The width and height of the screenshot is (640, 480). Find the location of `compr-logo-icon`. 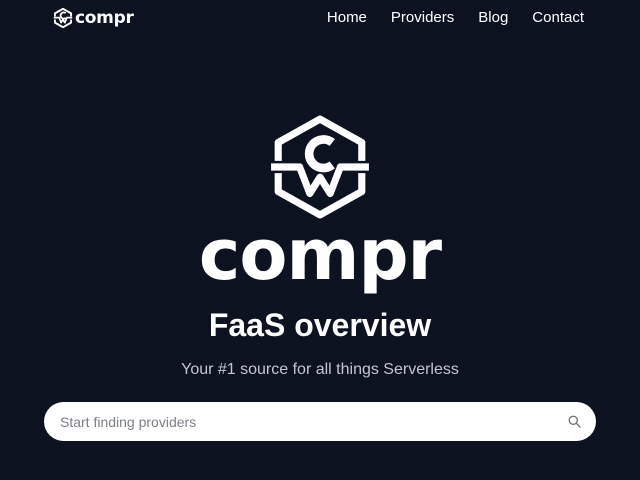

compr-logo-icon is located at coordinates (63, 18).